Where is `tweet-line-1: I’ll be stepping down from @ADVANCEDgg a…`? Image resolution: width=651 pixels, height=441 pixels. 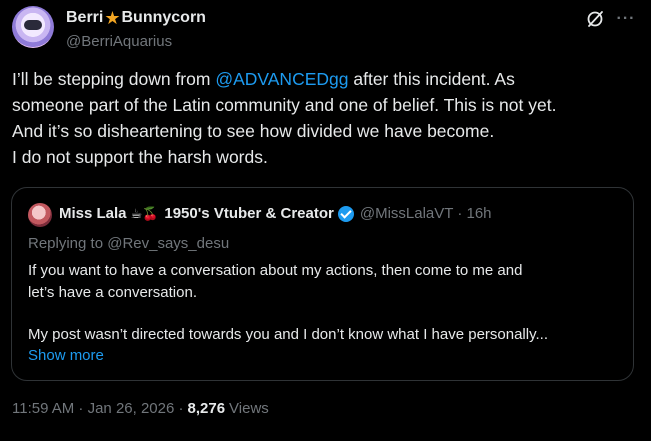
tweet-line-1: I’ll be stepping down from @ADVANCEDgg a… is located at coordinates (326, 79).